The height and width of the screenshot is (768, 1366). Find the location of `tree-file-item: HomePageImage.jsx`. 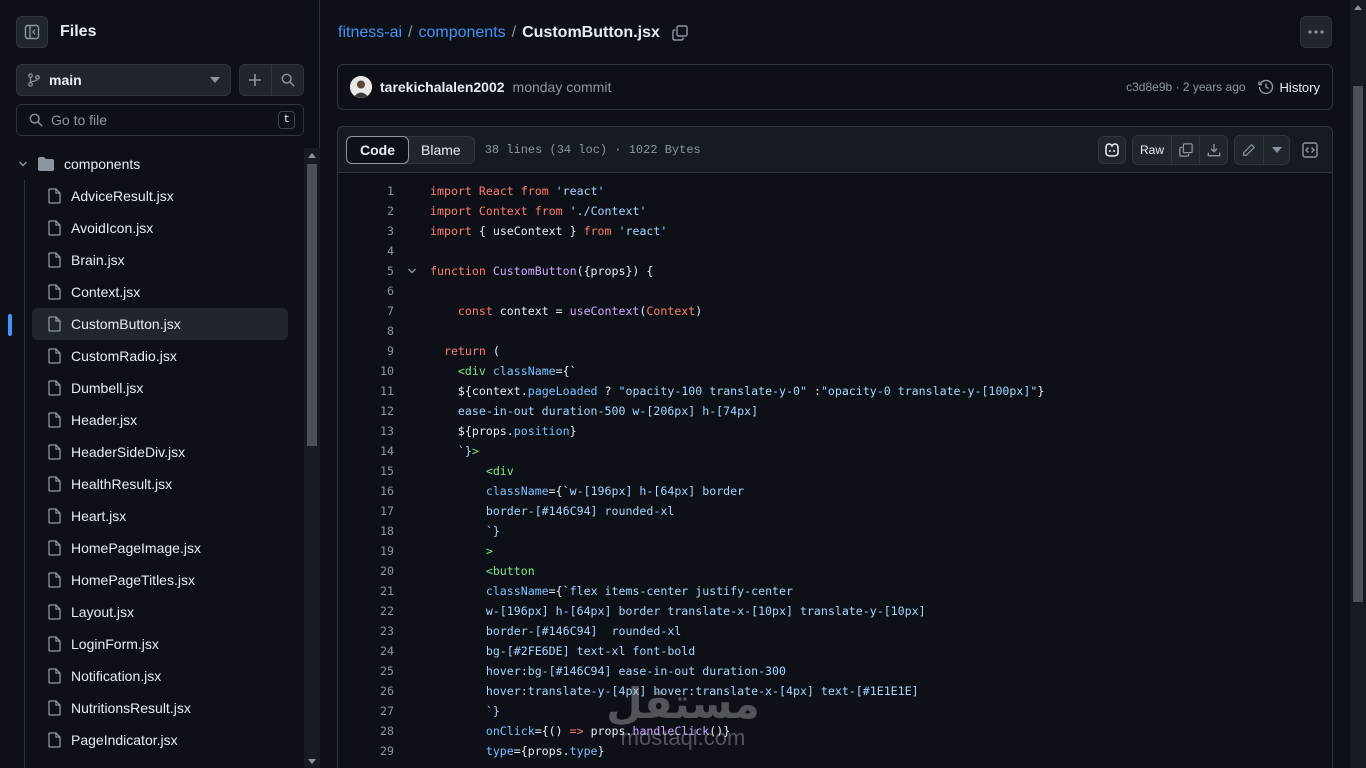

tree-file-item: HomePageImage.jsx is located at coordinates (144, 548).